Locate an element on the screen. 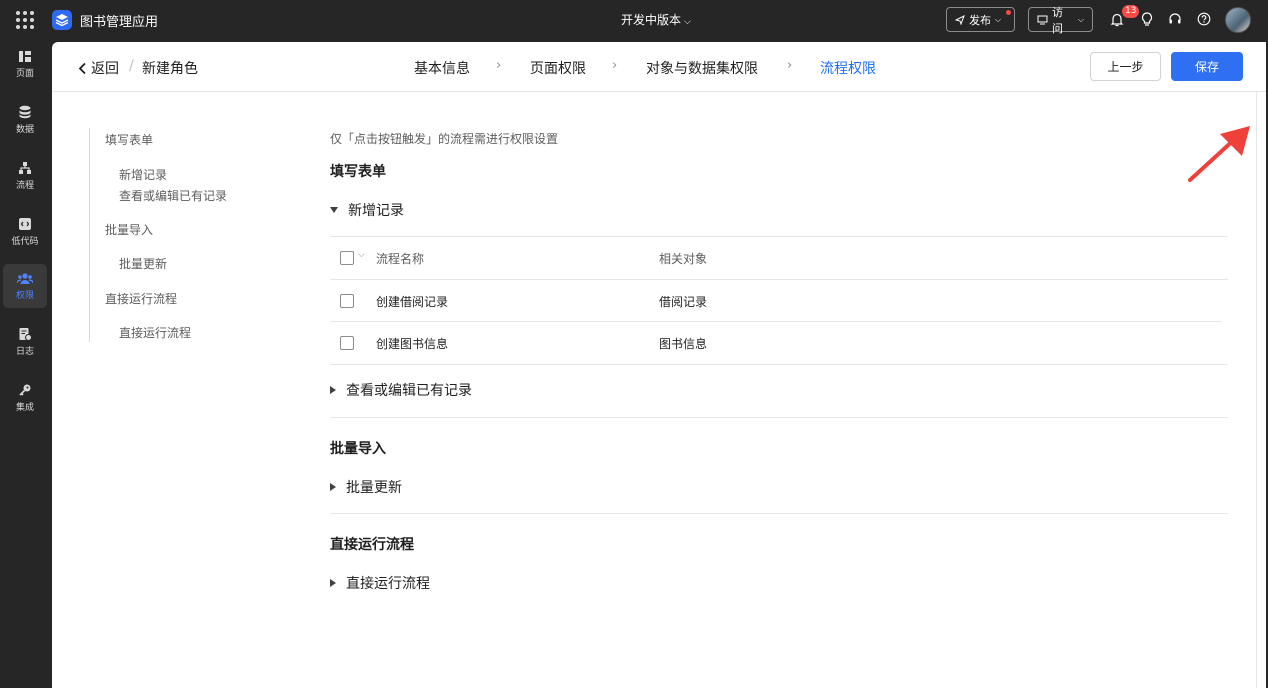 The image size is (1268, 688). annotation-arrow-icon is located at coordinates (1219, 154).